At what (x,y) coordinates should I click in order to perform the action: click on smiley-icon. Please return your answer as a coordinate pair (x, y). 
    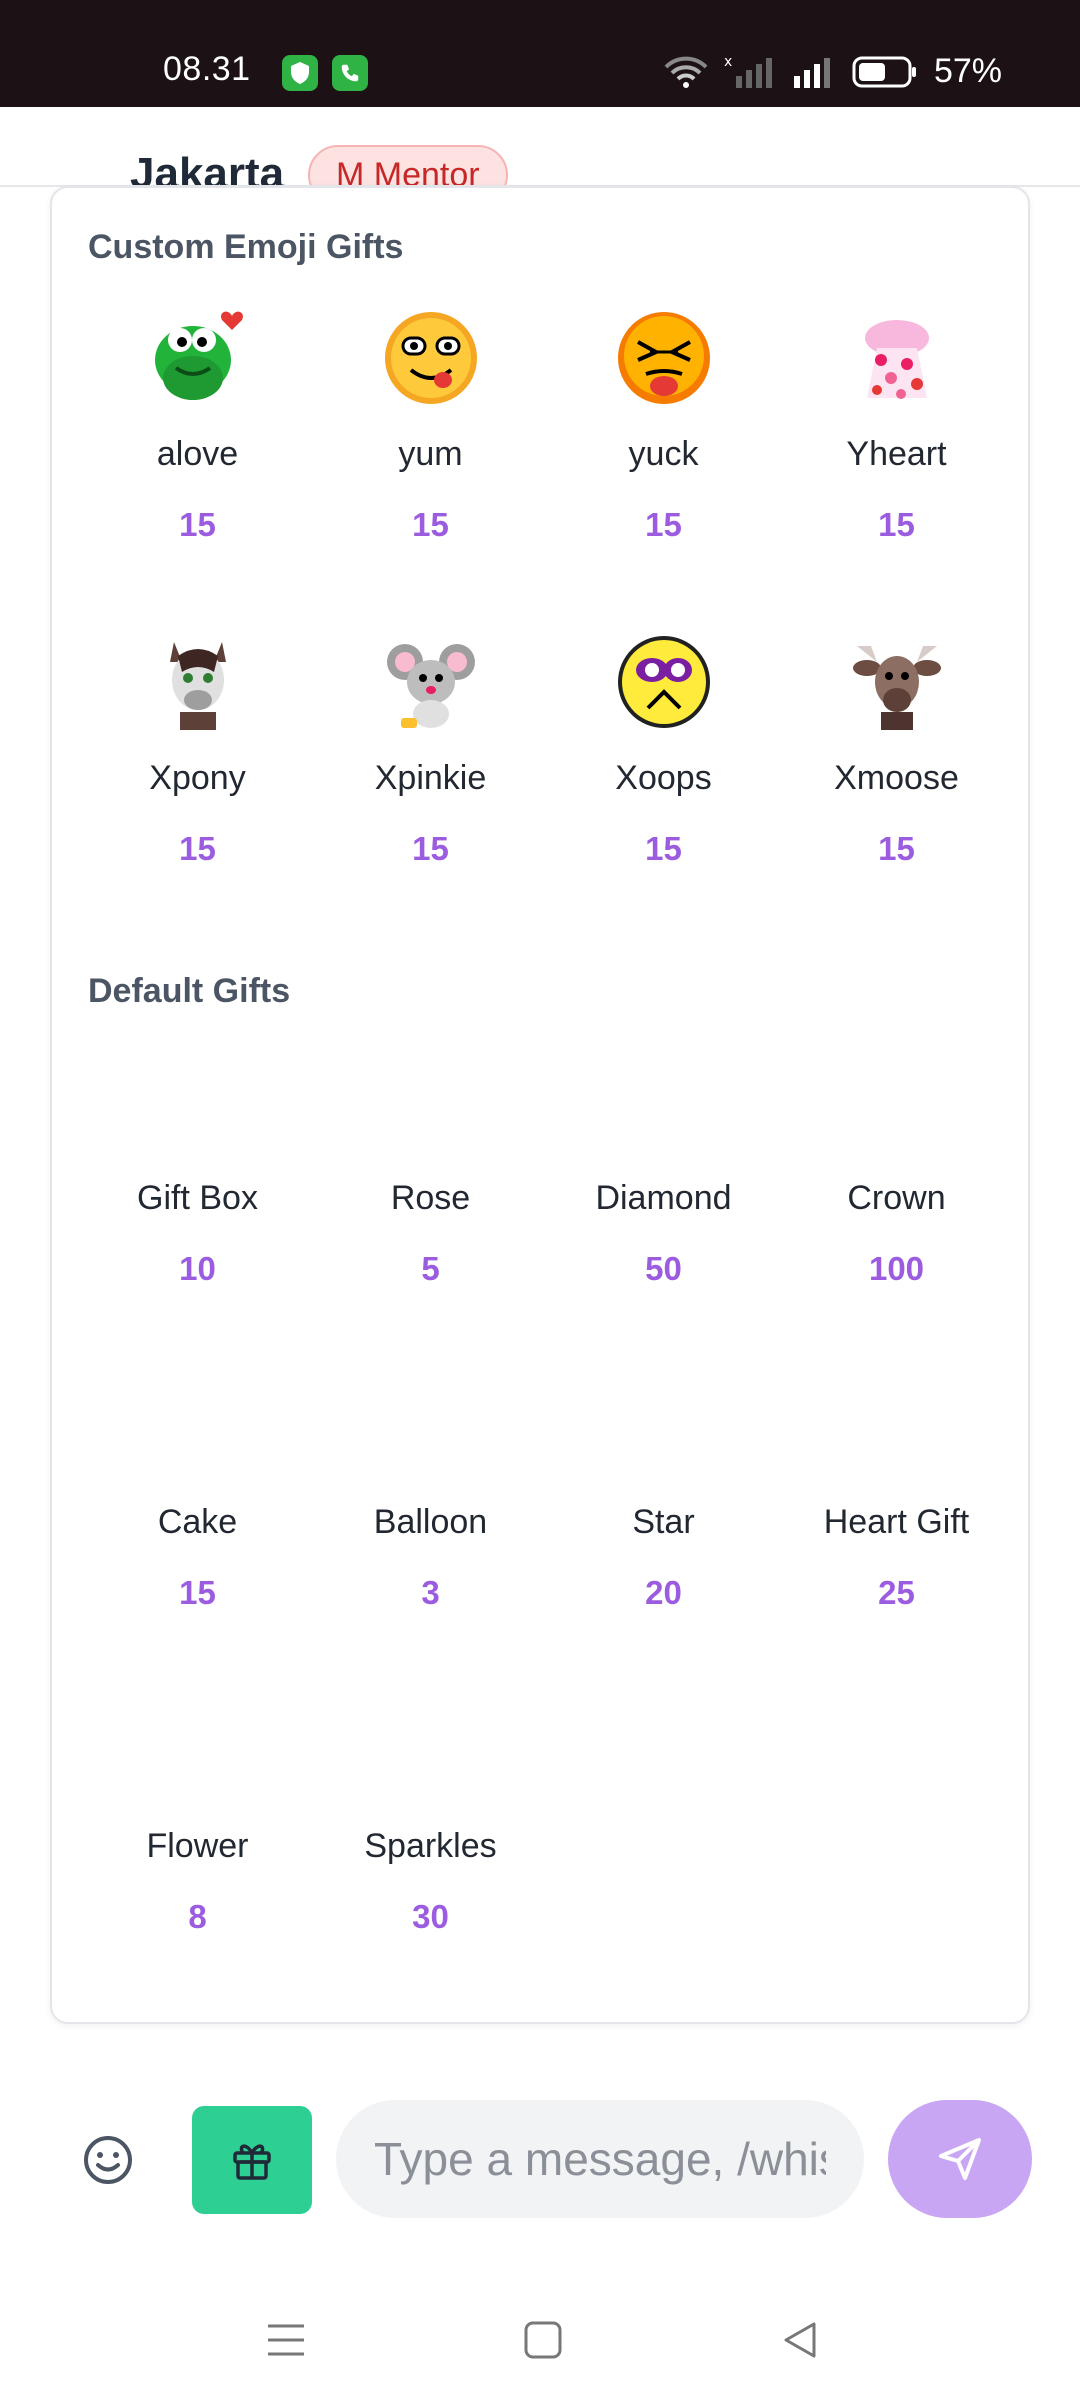
    Looking at the image, I should click on (108, 2160).